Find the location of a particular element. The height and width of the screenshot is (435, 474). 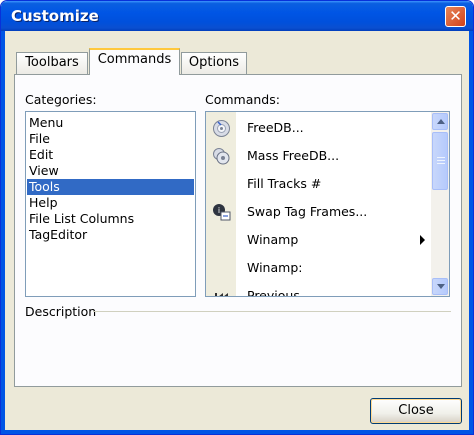

tab-options: Options is located at coordinates (214, 63).